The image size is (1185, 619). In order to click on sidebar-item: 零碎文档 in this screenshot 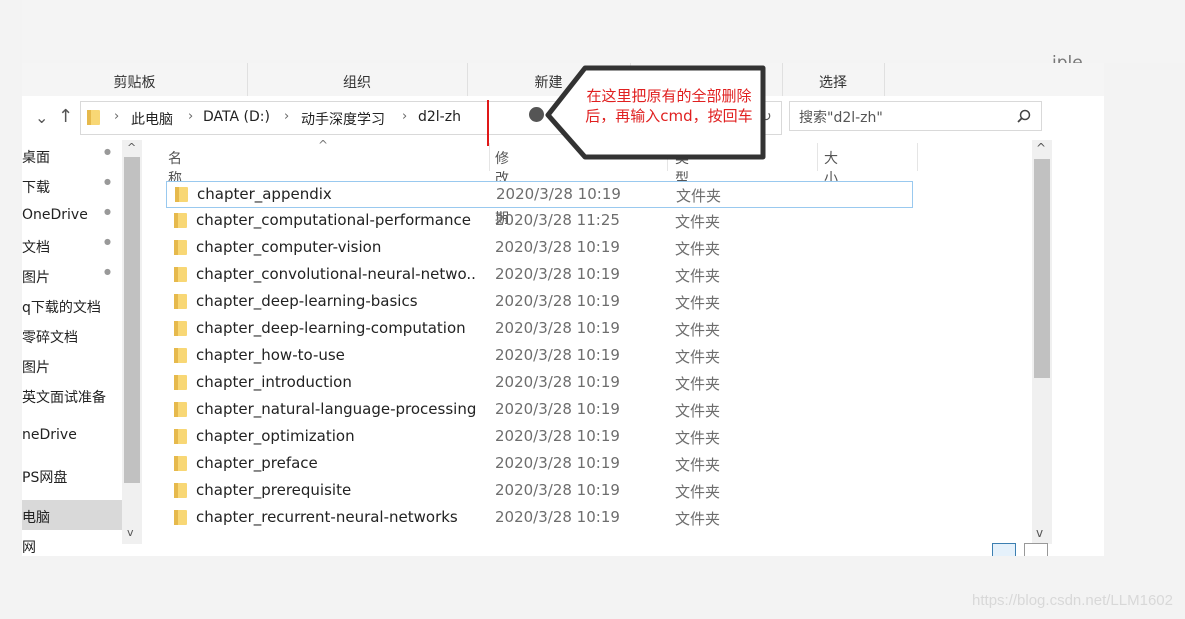, I will do `click(72, 335)`.